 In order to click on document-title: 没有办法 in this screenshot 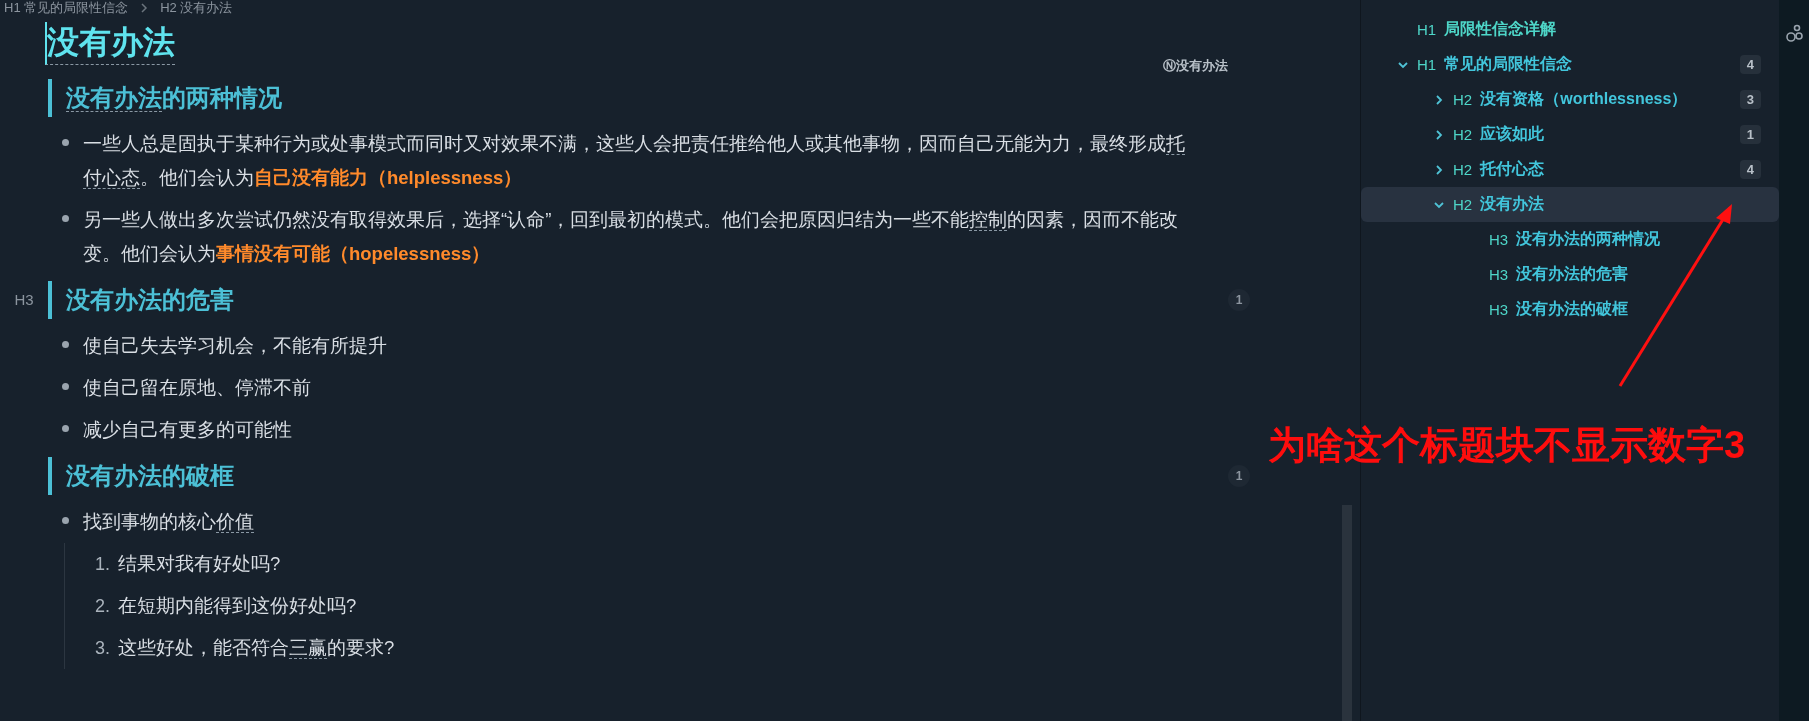, I will do `click(110, 43)`.